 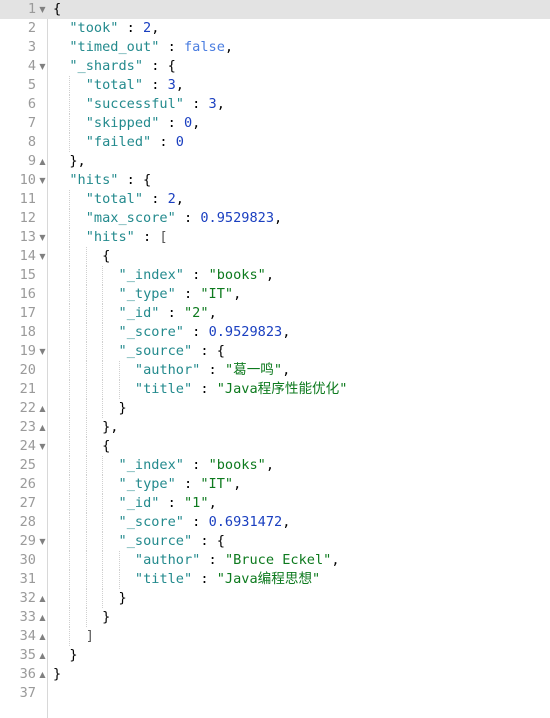 I want to click on punctuation: },, so click(x=110, y=427).